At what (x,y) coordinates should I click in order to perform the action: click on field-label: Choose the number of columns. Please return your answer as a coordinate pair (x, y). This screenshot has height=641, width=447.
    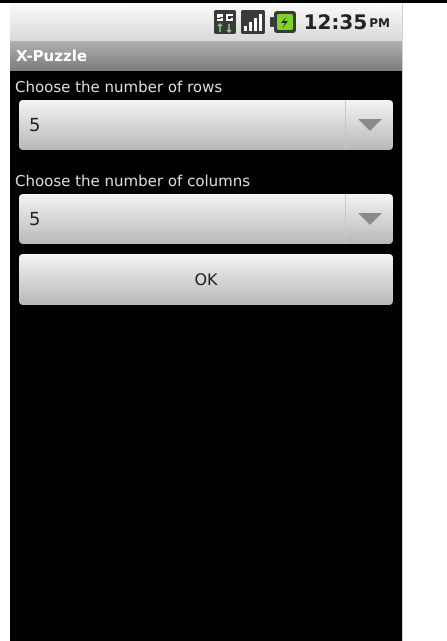
    Looking at the image, I should click on (133, 181).